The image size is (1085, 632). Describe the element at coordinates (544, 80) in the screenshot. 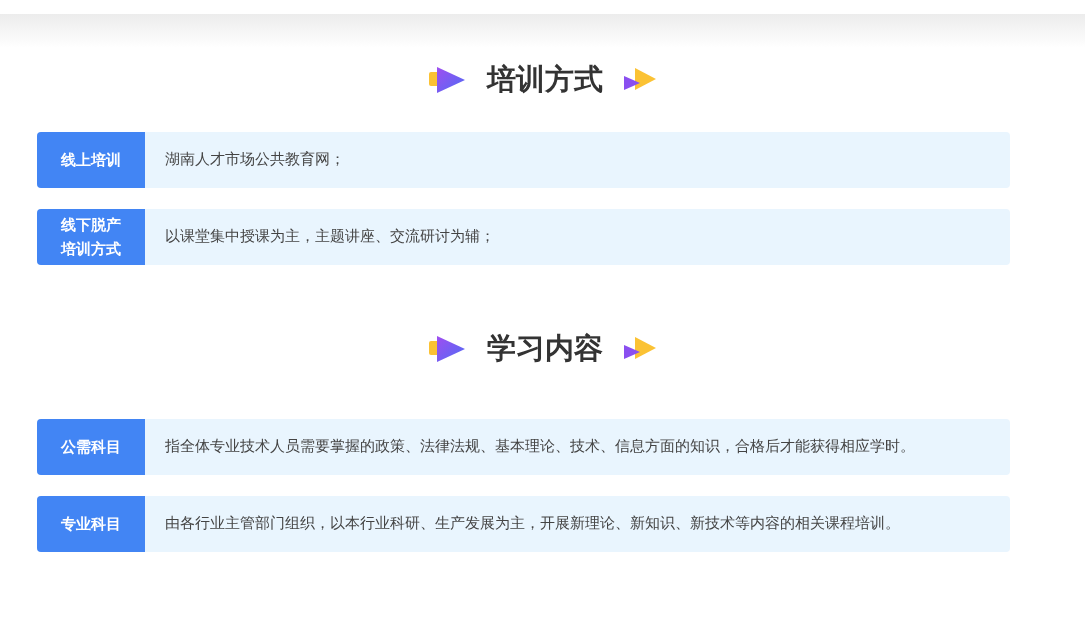

I see `section-title: 培训方式` at that location.